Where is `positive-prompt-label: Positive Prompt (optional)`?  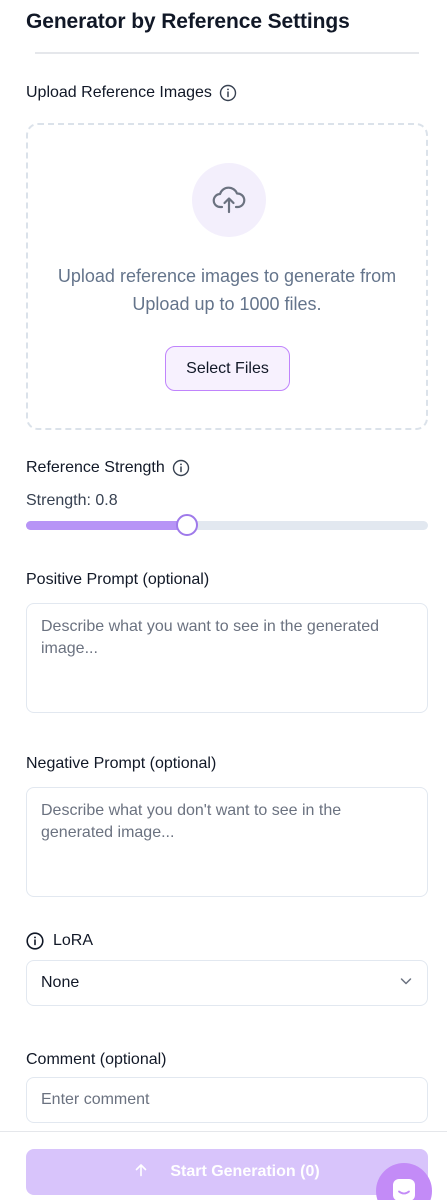 positive-prompt-label: Positive Prompt (optional) is located at coordinates (117, 580).